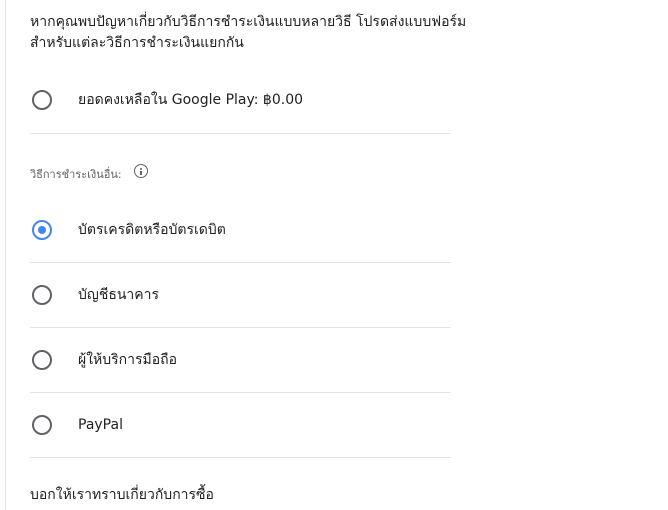 The image size is (668, 510). What do you see at coordinates (141, 171) in the screenshot?
I see `info-icon` at bounding box center [141, 171].